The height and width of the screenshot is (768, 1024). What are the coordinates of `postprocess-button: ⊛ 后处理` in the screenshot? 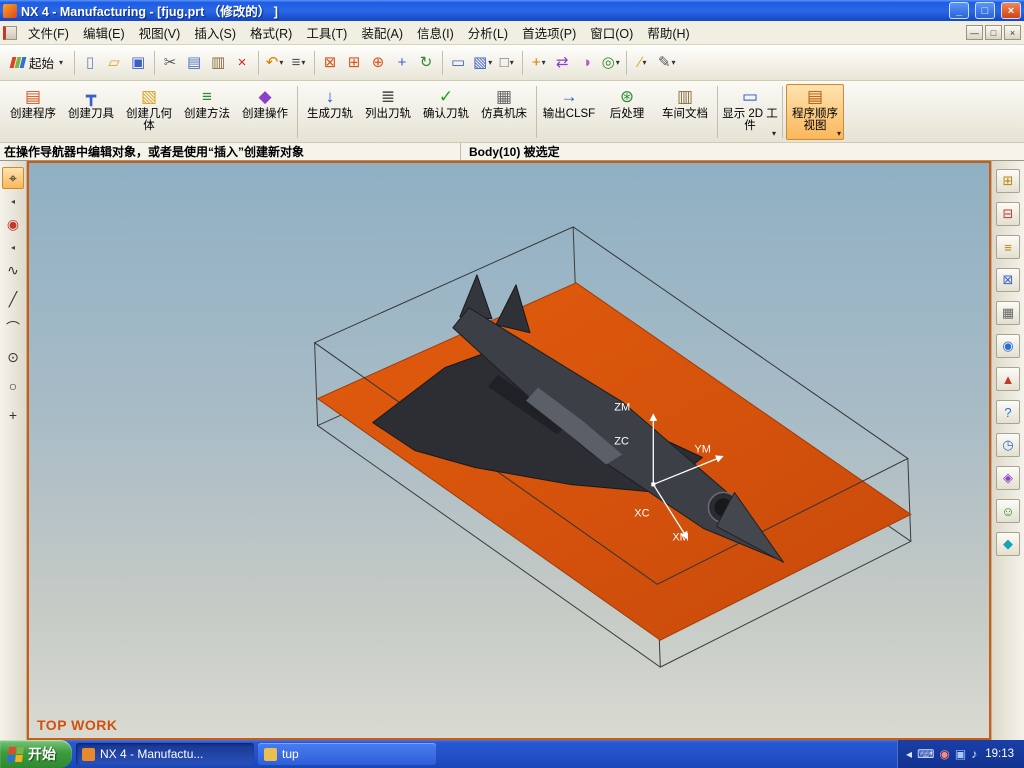 It's located at (627, 112).